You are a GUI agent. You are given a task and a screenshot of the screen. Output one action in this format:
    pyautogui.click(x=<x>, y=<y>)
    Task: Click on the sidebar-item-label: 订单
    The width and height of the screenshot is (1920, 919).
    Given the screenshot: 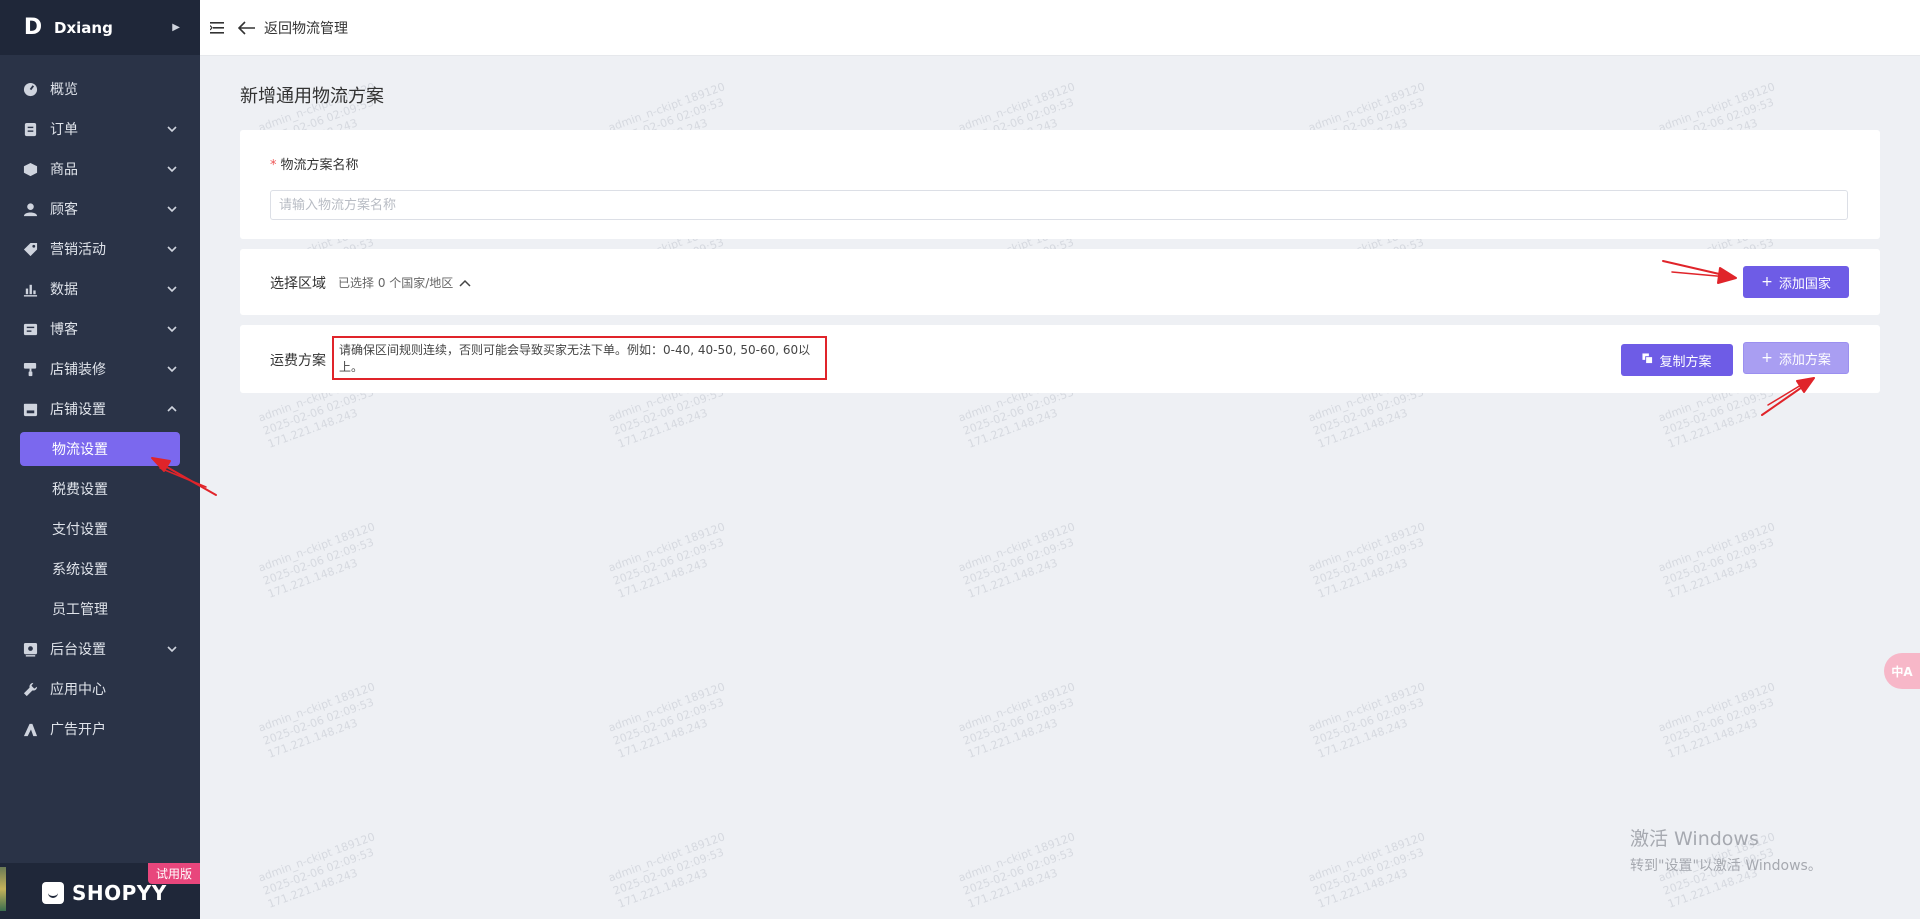 What is the action you would take?
    pyautogui.click(x=64, y=130)
    